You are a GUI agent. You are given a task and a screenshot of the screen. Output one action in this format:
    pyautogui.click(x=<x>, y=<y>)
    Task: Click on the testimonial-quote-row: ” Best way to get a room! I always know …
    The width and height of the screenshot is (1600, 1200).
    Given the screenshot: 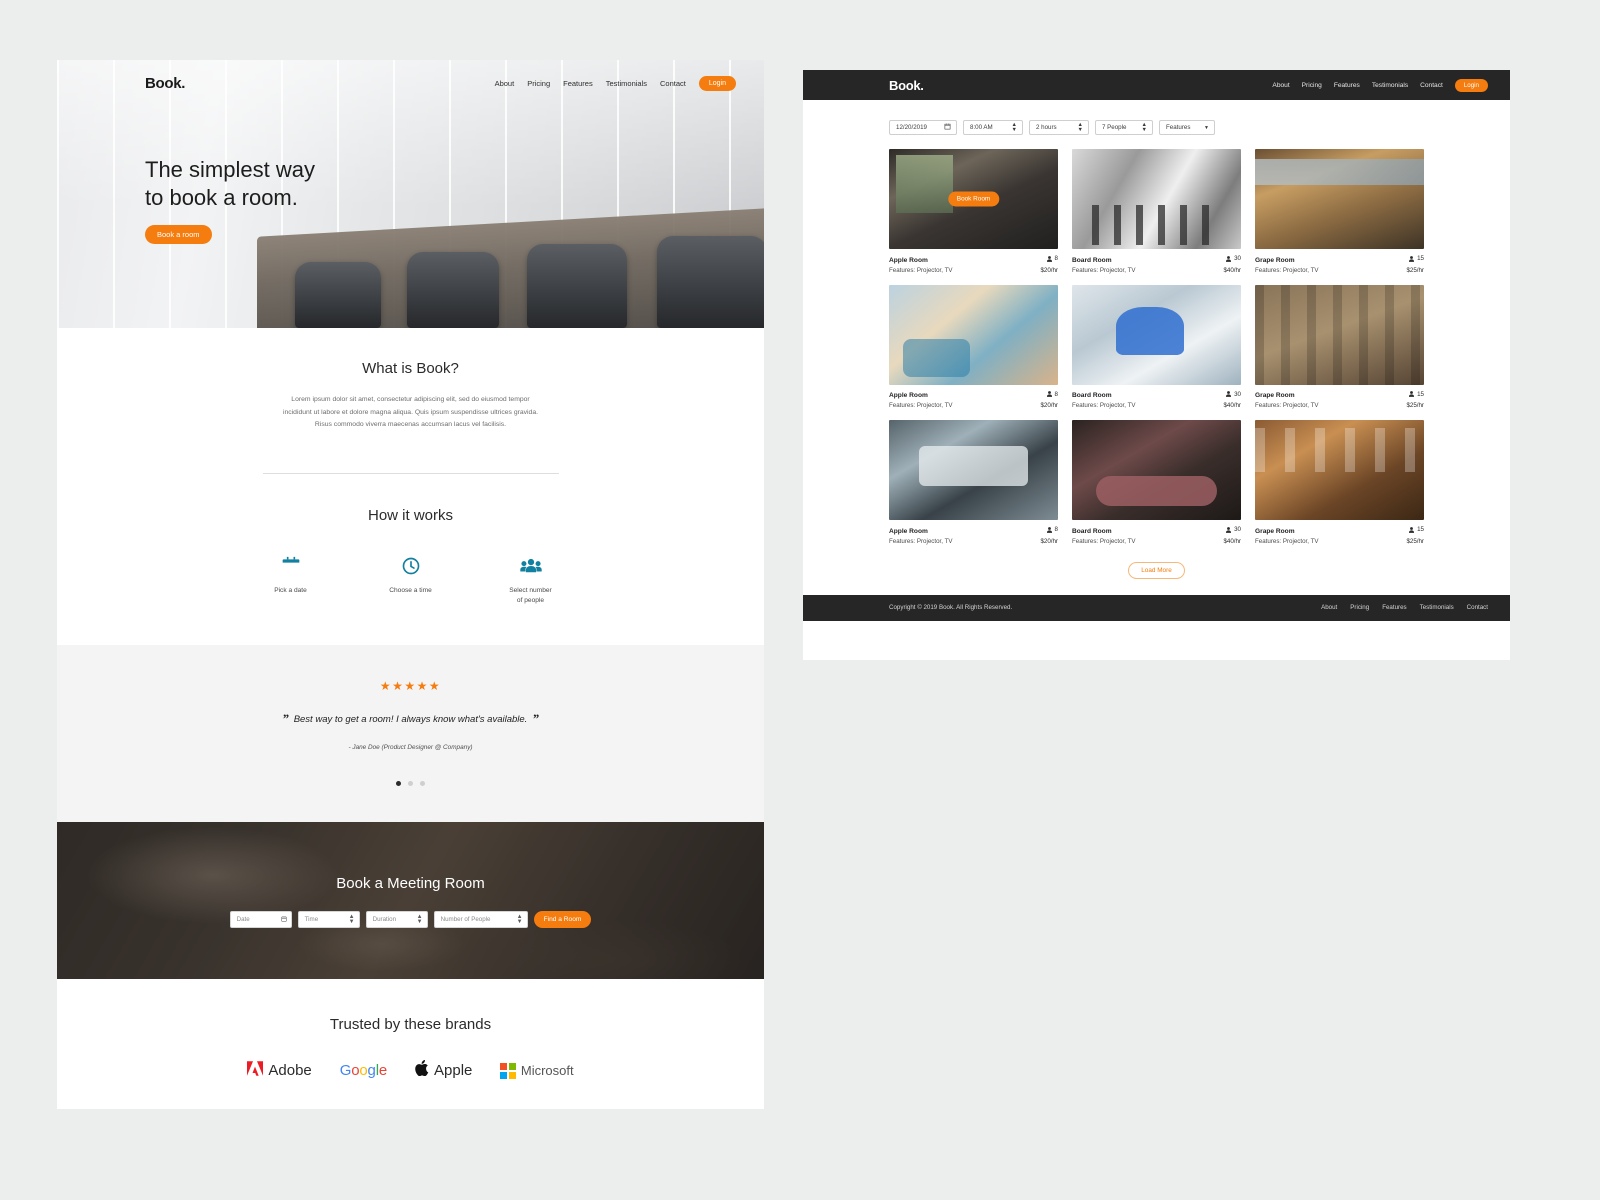 What is the action you would take?
    pyautogui.click(x=410, y=719)
    